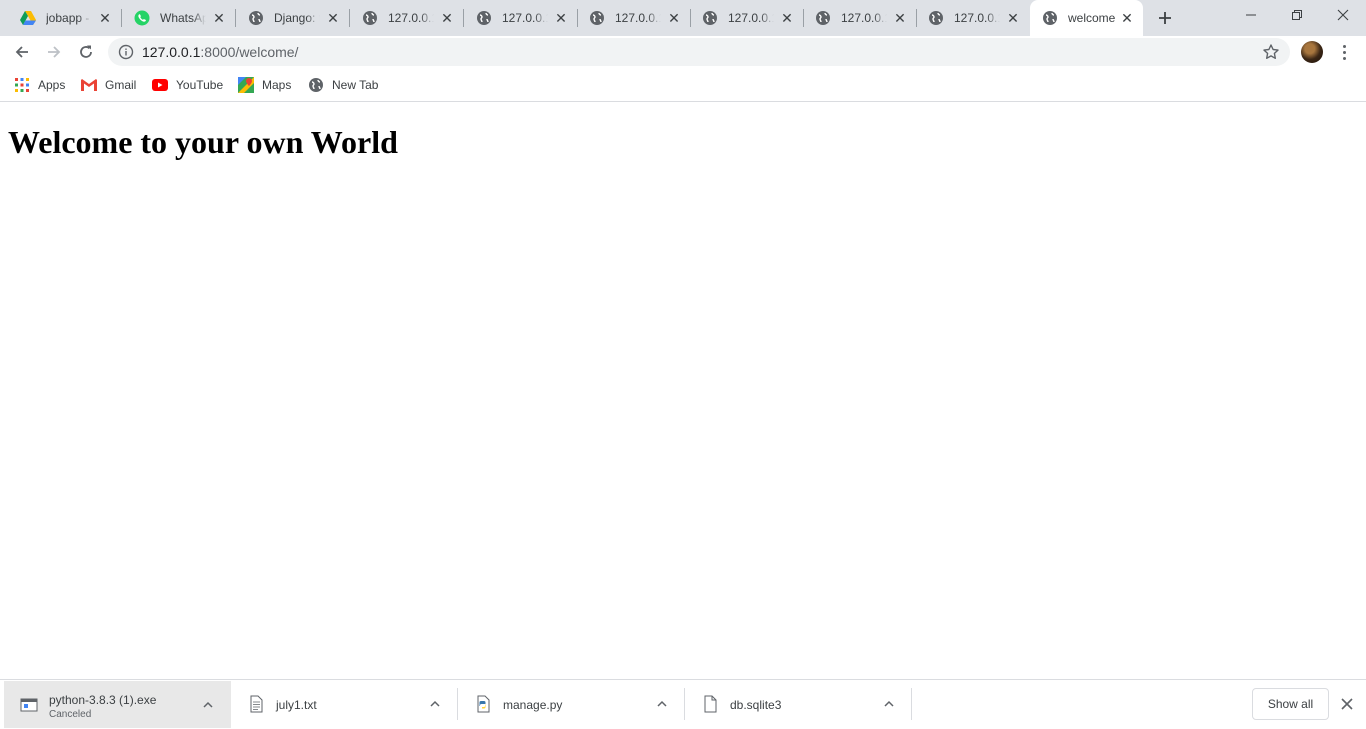 The height and width of the screenshot is (729, 1366). What do you see at coordinates (103, 700) in the screenshot?
I see `download-name: python-3.8.3 (1).exe` at bounding box center [103, 700].